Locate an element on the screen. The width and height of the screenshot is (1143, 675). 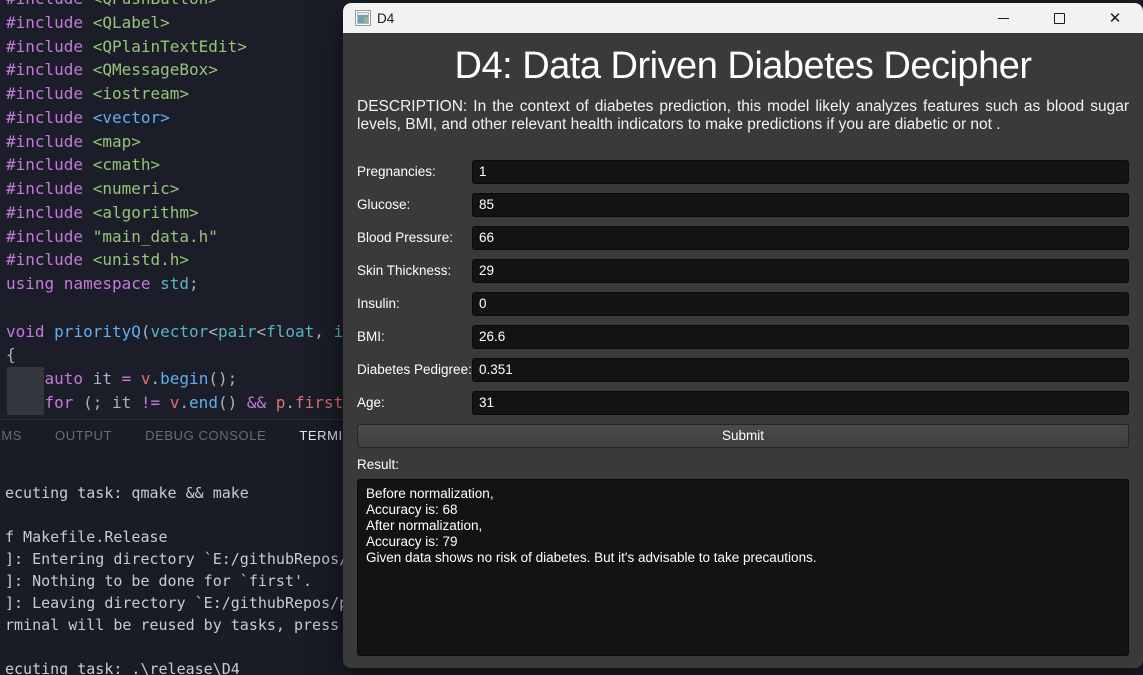
code-line: #include <QPlainTextEdit> is located at coordinates (126, 46).